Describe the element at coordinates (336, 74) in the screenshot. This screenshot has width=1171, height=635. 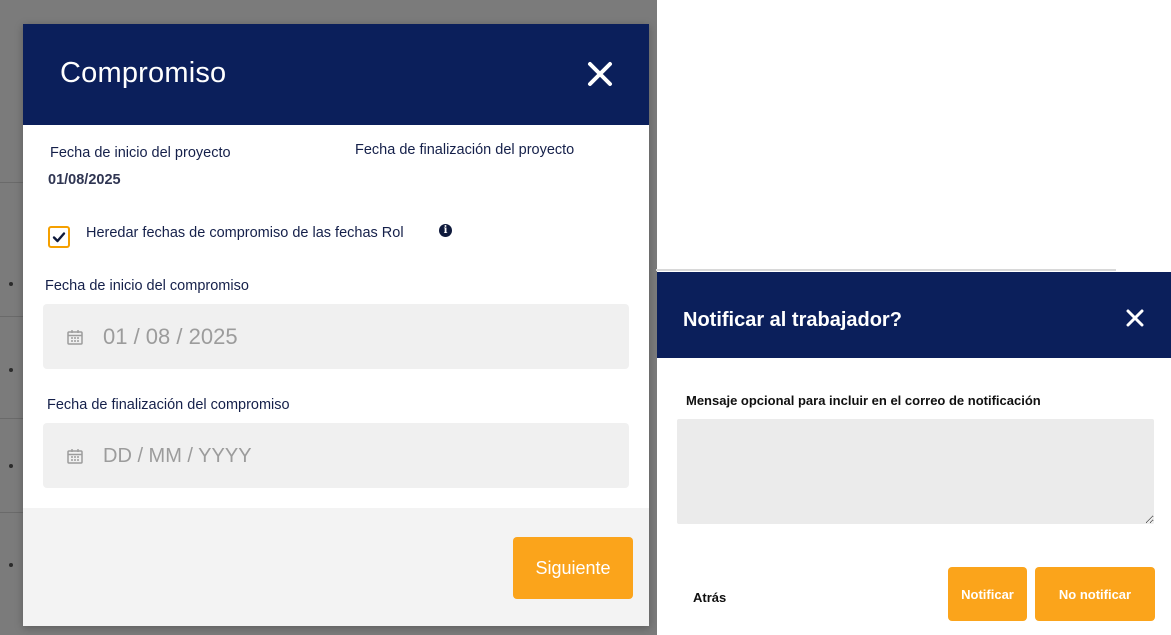
I see `modal-header: Compromiso` at that location.